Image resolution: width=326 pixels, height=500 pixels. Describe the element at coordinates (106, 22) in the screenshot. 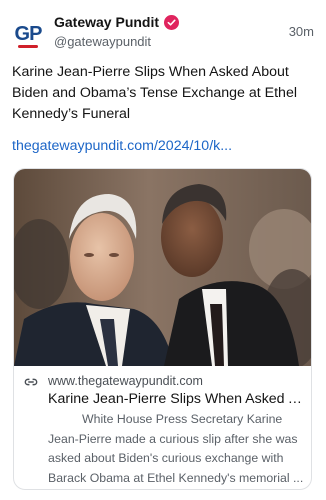

I see `author-display-name: Gateway Pundit` at that location.